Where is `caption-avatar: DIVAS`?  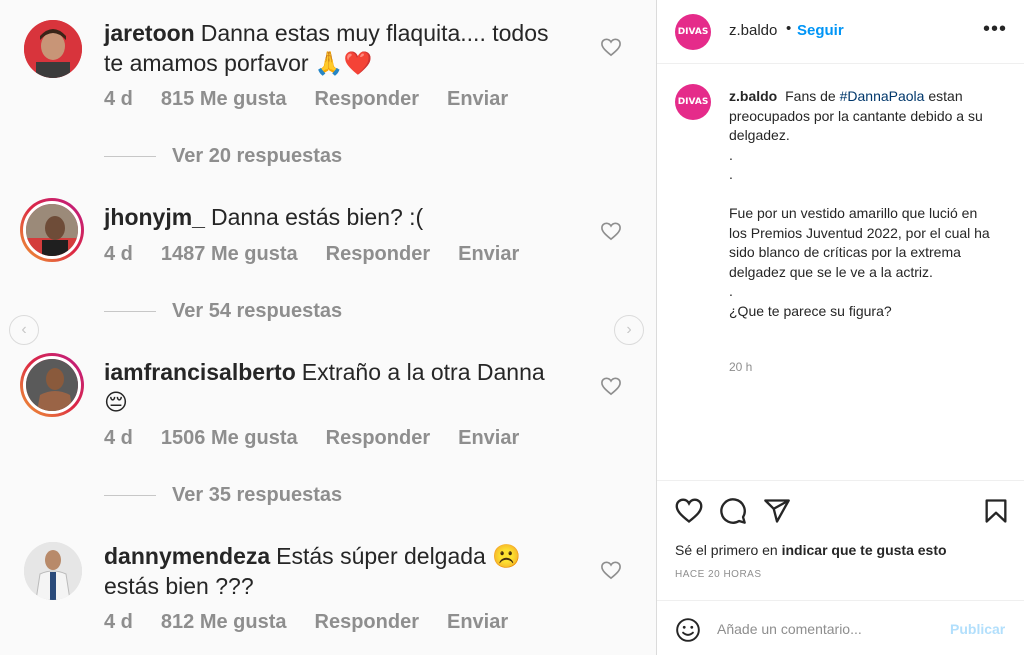
caption-avatar: DIVAS is located at coordinates (693, 102).